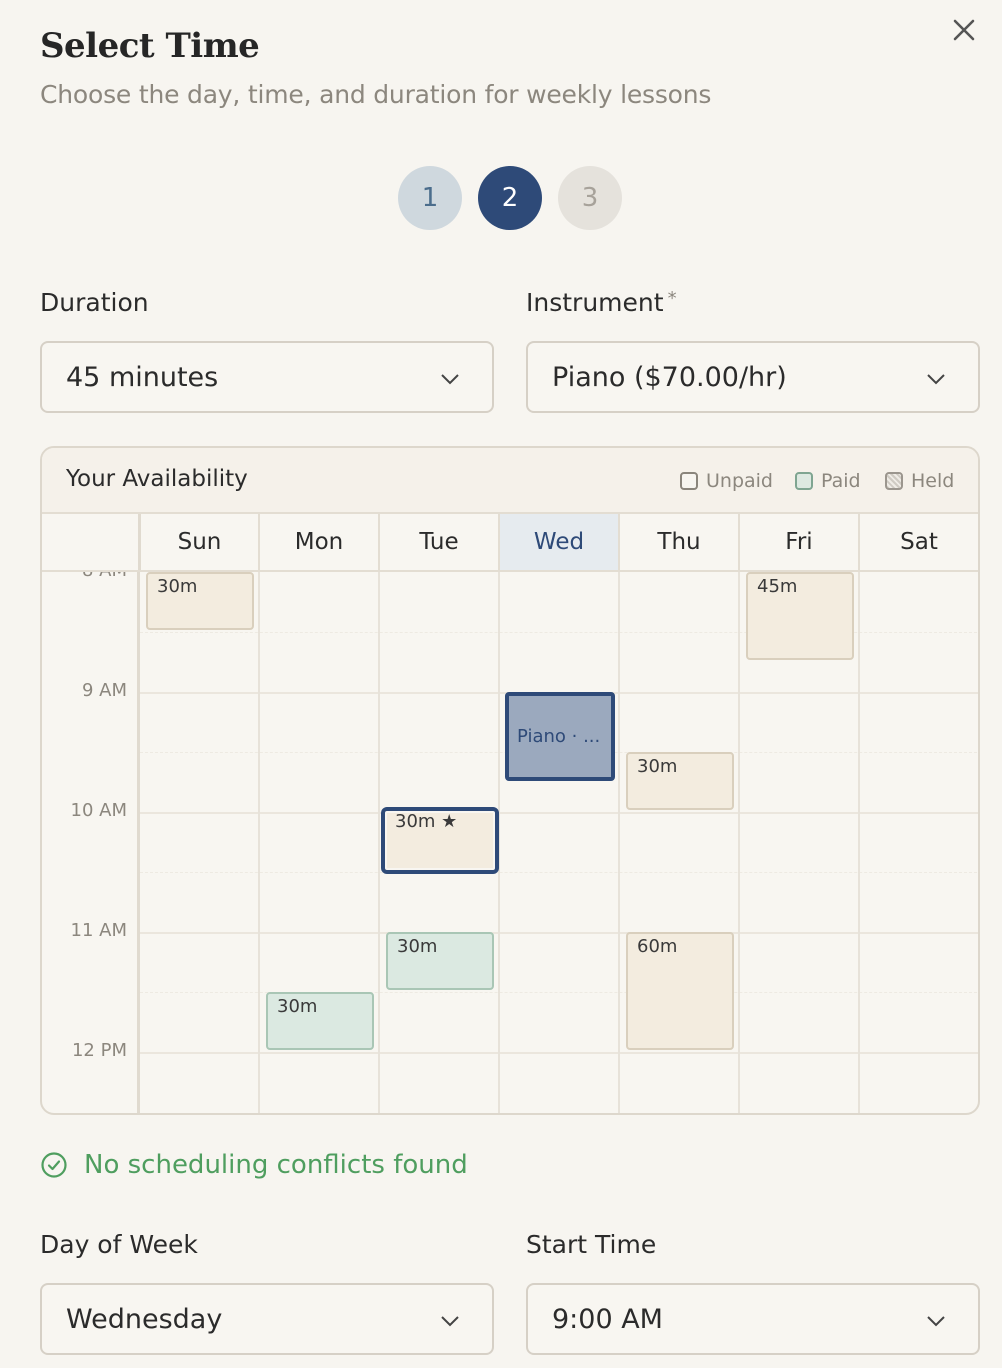 The height and width of the screenshot is (1368, 1002). What do you see at coordinates (104, 690) in the screenshot?
I see `time-label-9am: 9 AM` at bounding box center [104, 690].